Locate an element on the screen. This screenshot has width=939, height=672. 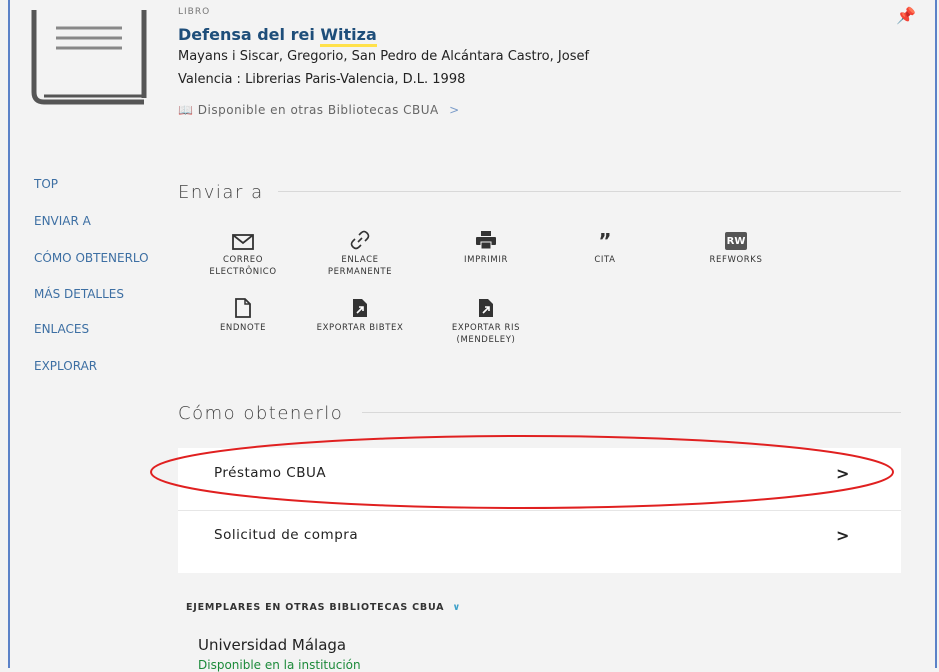
nav-item-explorar: EXPLORAR is located at coordinates (65, 366).